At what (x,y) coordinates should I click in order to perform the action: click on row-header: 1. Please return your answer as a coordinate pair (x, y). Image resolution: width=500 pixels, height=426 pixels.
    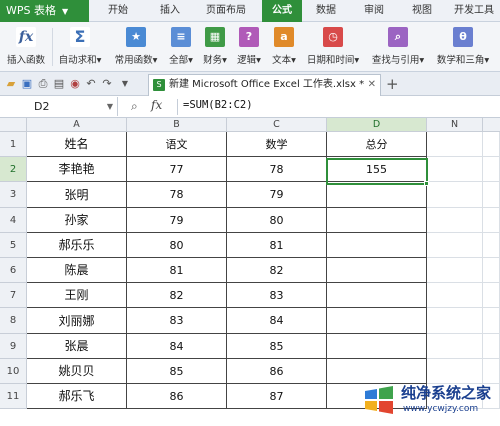
    Looking at the image, I should click on (13, 144).